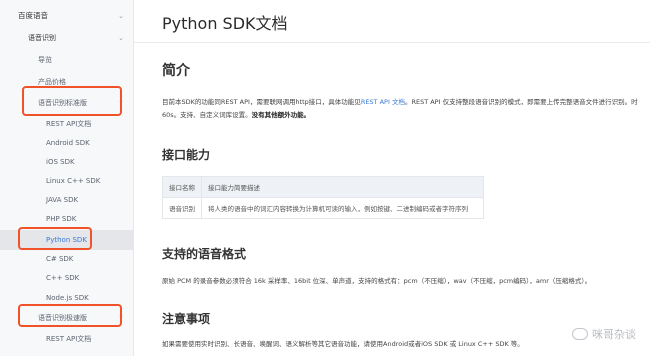  I want to click on sidebar-item-label: iOS SDK, so click(60, 162).